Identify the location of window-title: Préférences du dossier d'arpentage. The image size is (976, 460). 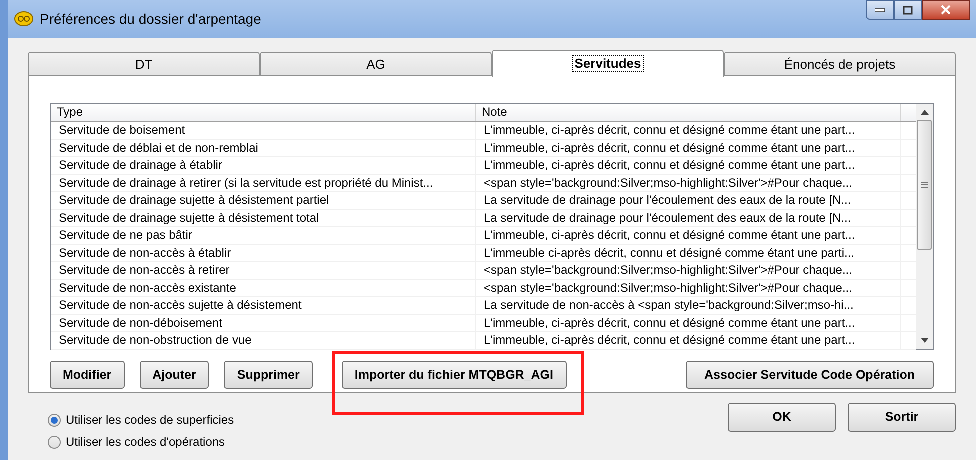
(151, 19).